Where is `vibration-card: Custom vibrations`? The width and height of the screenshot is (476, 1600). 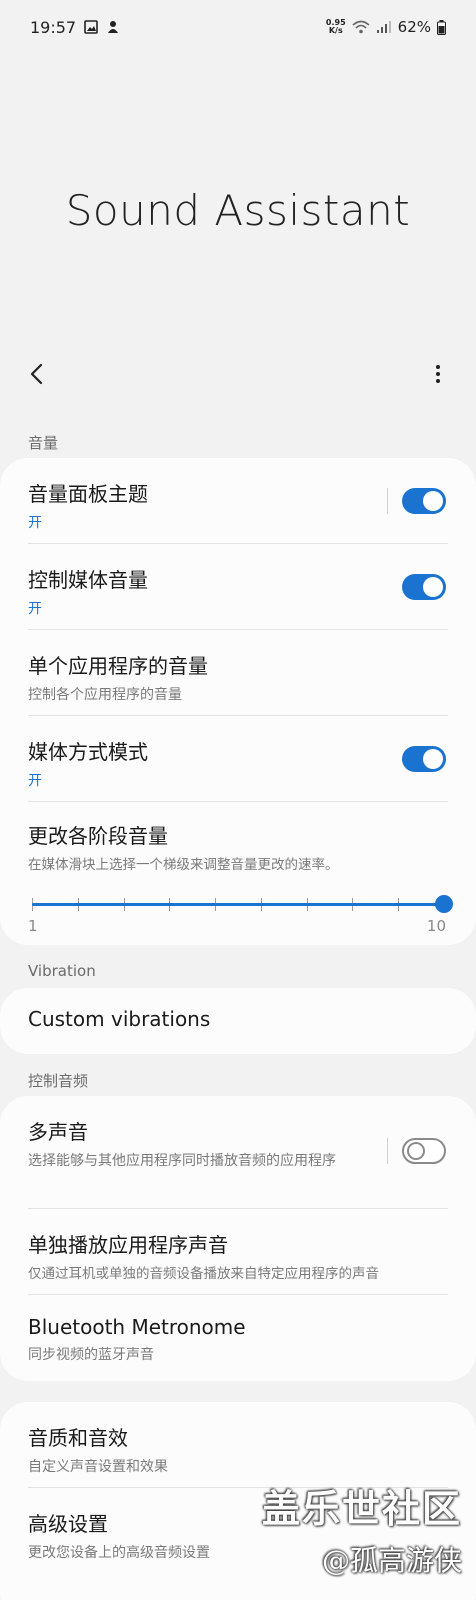
vibration-card: Custom vibrations is located at coordinates (238, 1021).